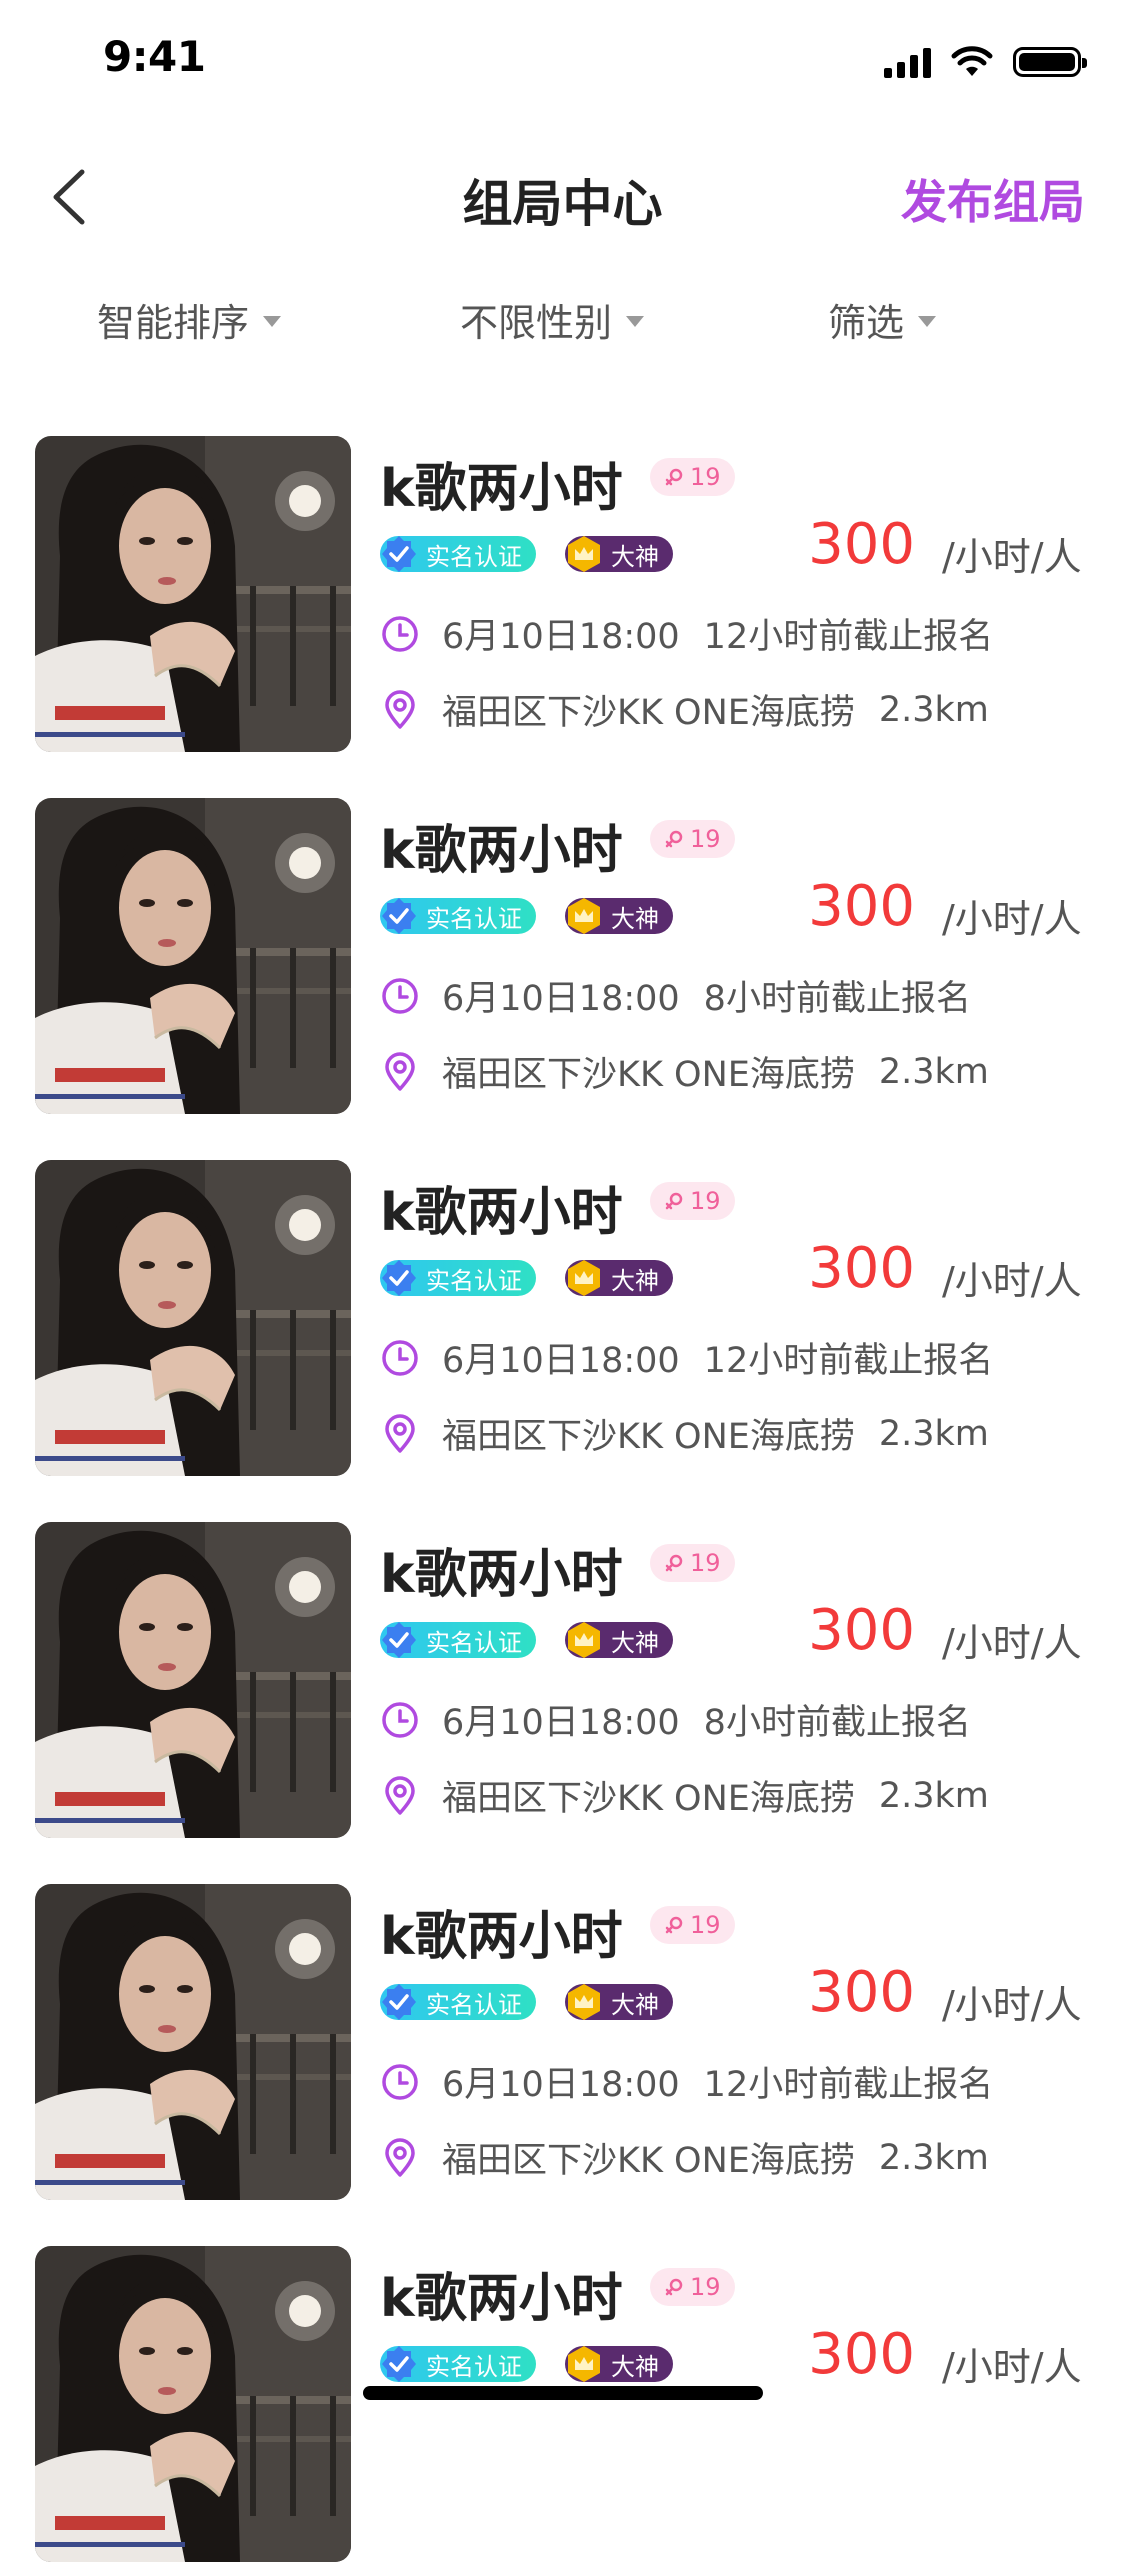 The height and width of the screenshot is (2576, 1125). I want to click on signup-deadline: 12小时前截止报名, so click(848, 2085).